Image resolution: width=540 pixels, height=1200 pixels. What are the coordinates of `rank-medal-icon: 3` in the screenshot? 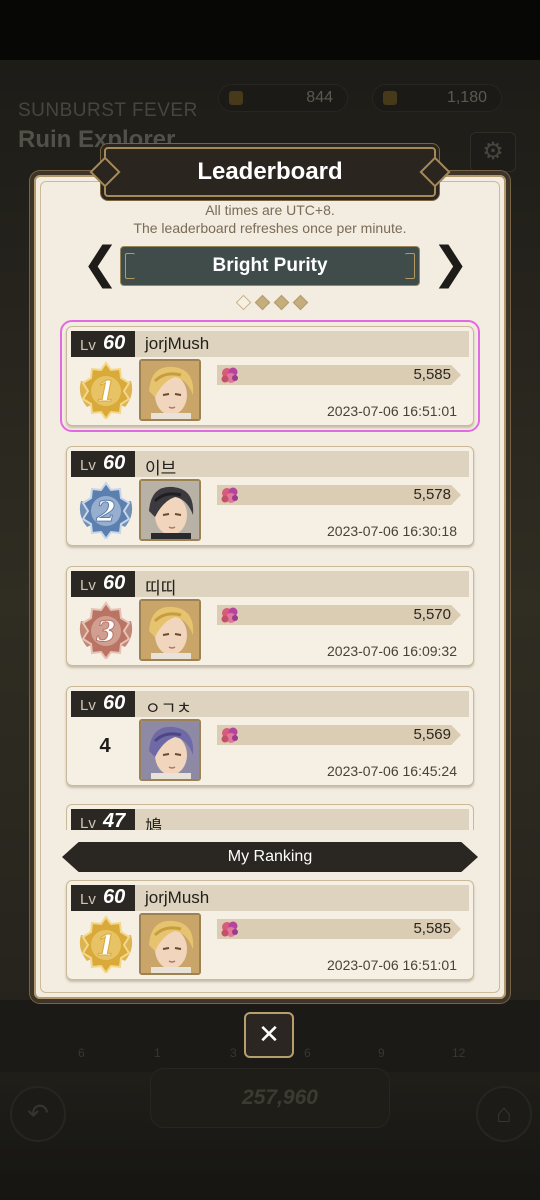 It's located at (106, 631).